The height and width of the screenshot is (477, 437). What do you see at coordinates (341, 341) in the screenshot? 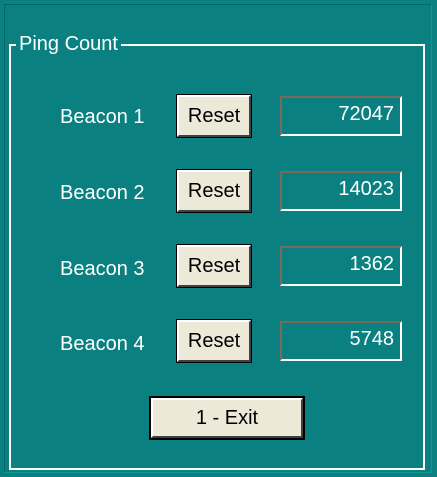
I see `beacon-4-count-field: 5748` at bounding box center [341, 341].